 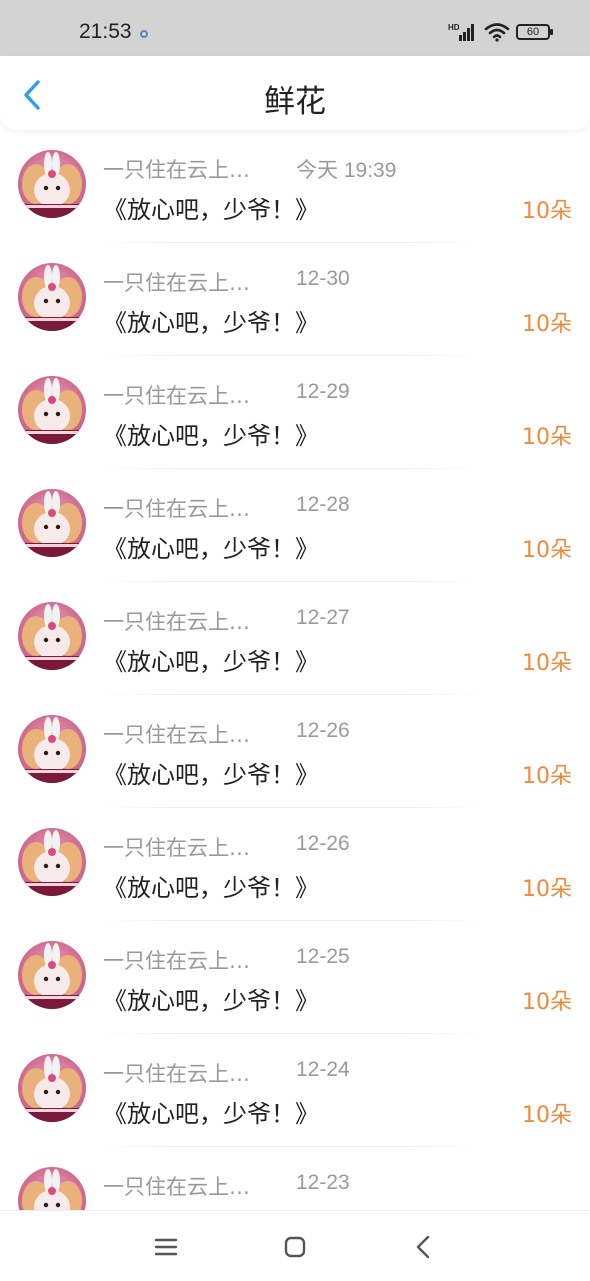 I want to click on notification-icon, so click(x=144, y=34).